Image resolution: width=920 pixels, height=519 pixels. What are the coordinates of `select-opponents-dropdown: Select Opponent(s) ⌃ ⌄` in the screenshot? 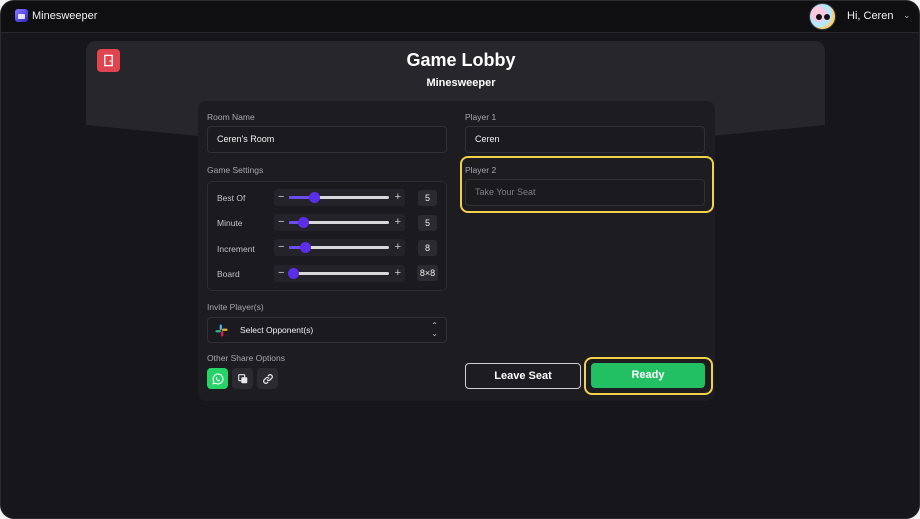 It's located at (327, 330).